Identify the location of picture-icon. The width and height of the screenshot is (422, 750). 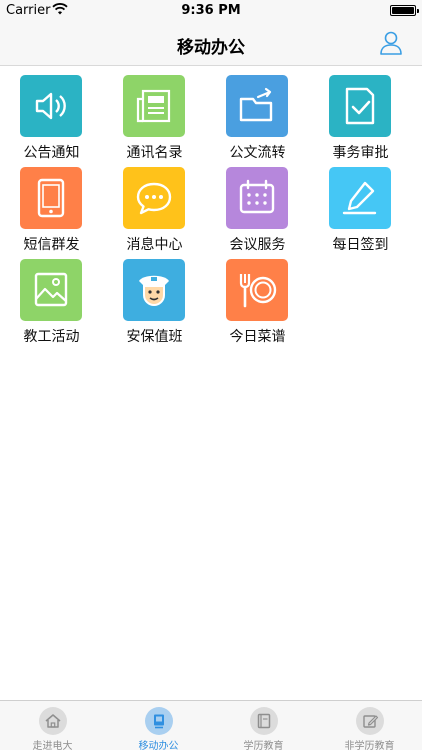
(51, 290).